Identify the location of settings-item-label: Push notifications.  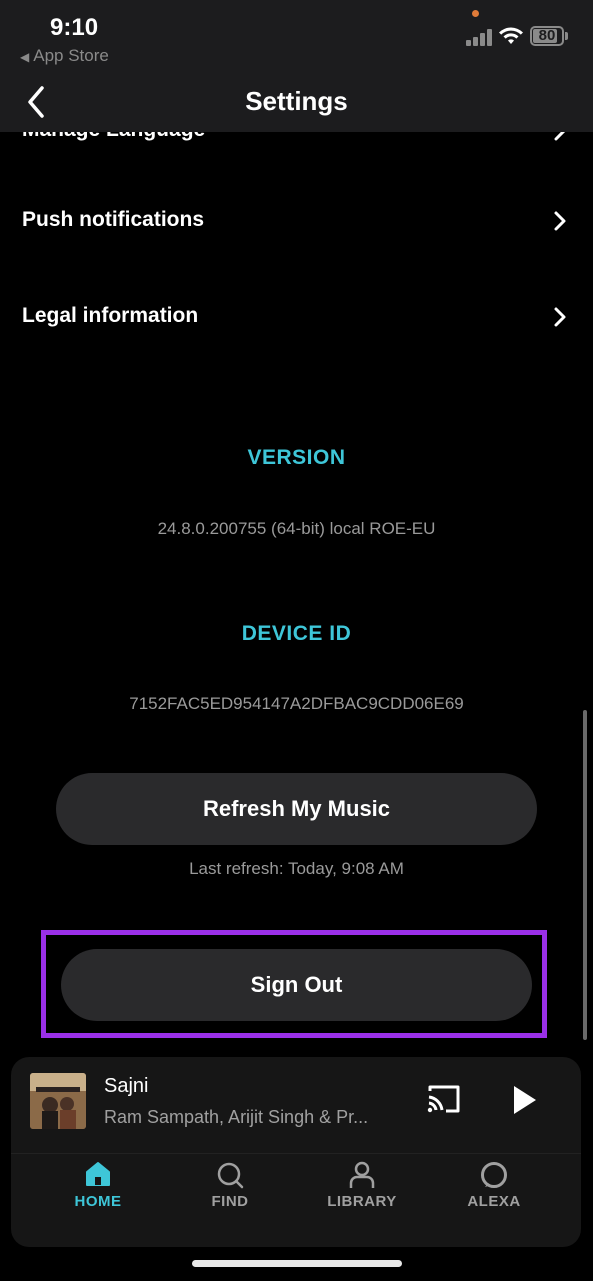
(113, 219).